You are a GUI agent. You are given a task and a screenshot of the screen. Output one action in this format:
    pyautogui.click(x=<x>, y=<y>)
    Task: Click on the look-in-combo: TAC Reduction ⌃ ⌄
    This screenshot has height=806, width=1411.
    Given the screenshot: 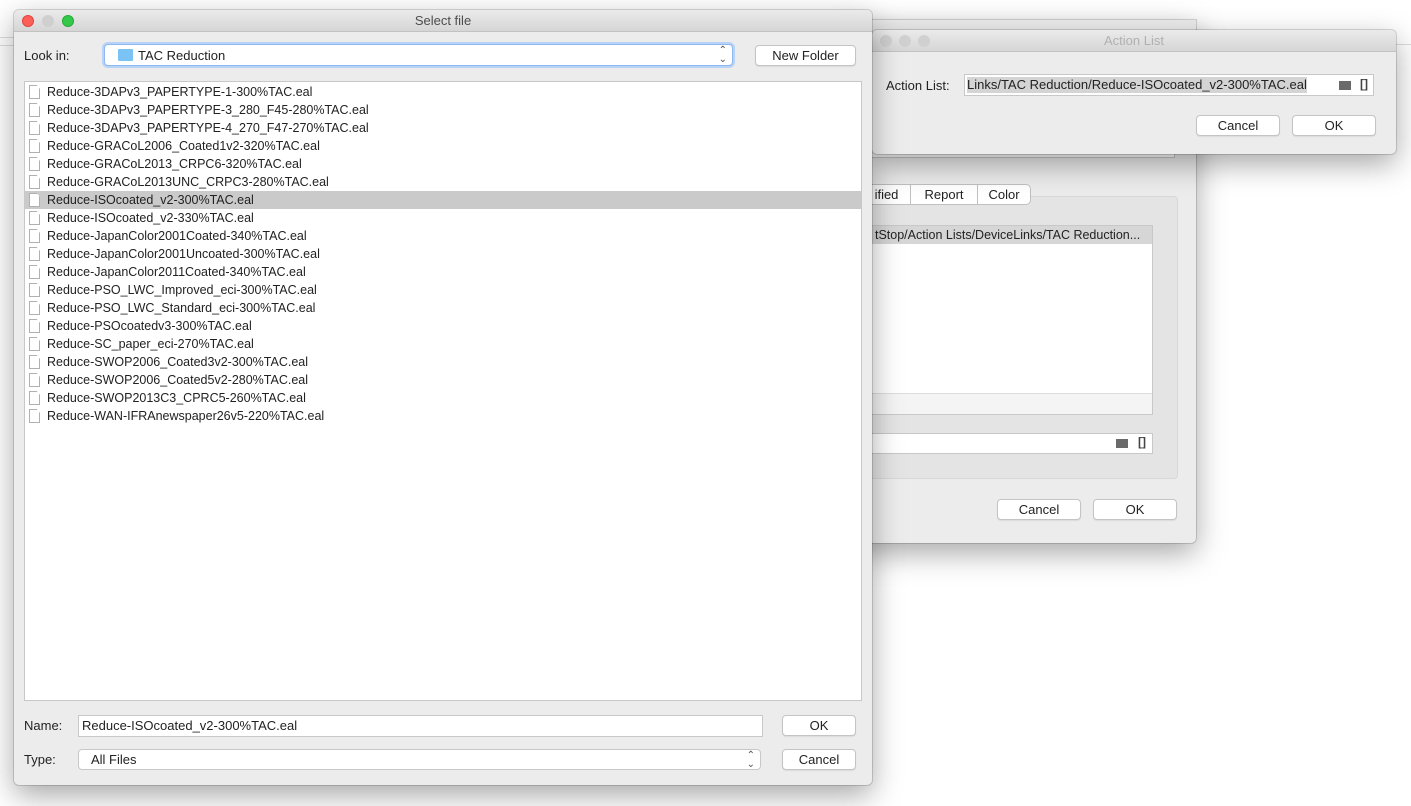 What is the action you would take?
    pyautogui.click(x=418, y=55)
    